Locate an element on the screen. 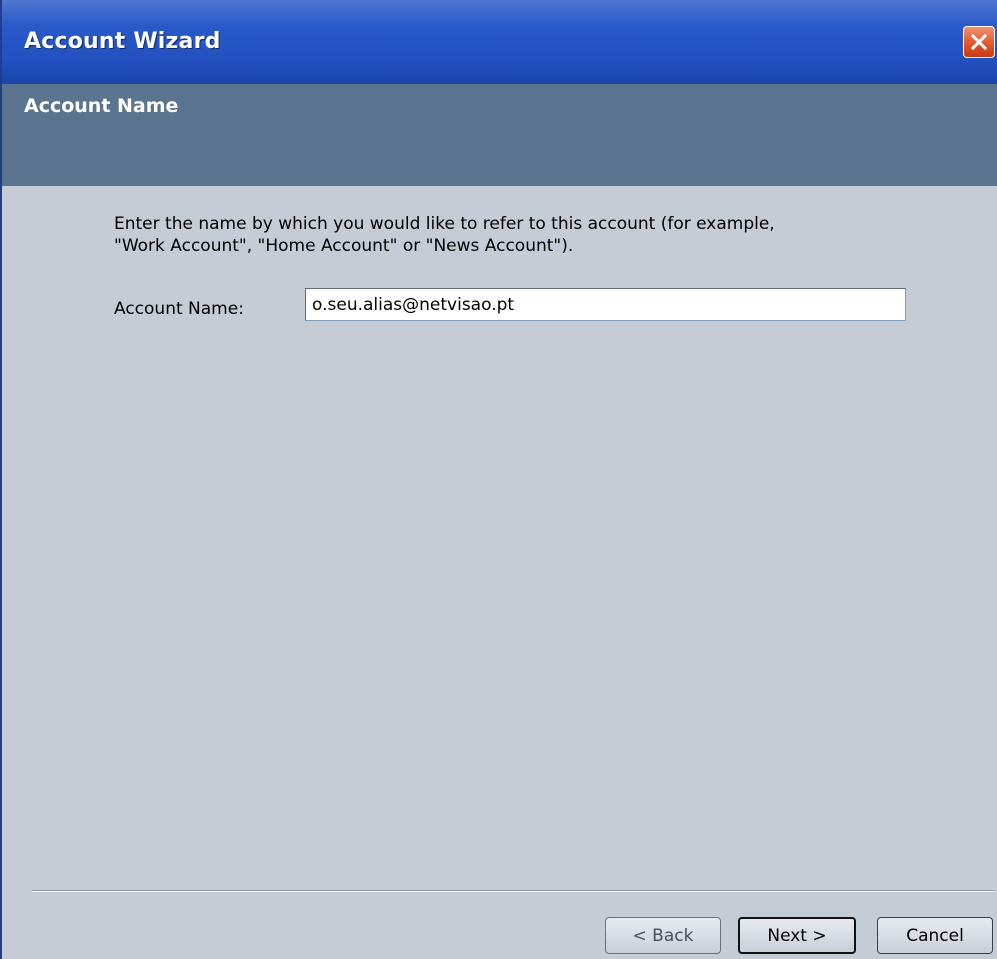  account-name-input is located at coordinates (605, 304).